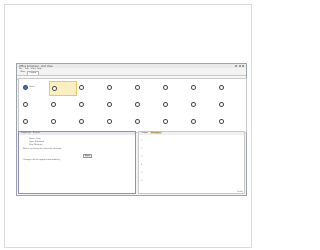  I want to click on property-line: Name: Item, so click(35, 139).